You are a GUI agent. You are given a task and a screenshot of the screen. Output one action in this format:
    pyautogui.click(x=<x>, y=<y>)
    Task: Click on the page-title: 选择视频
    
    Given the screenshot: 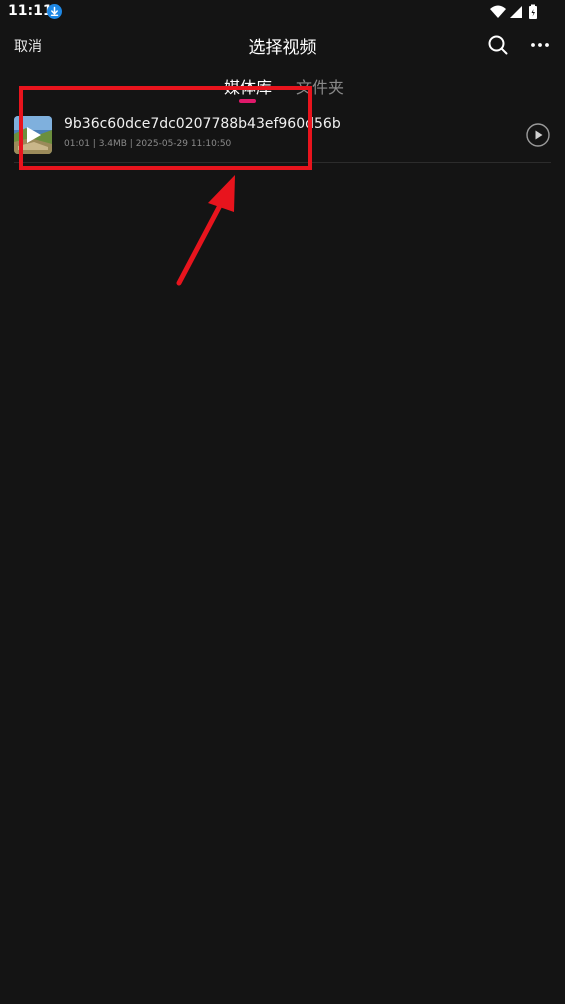 What is the action you would take?
    pyautogui.click(x=282, y=48)
    